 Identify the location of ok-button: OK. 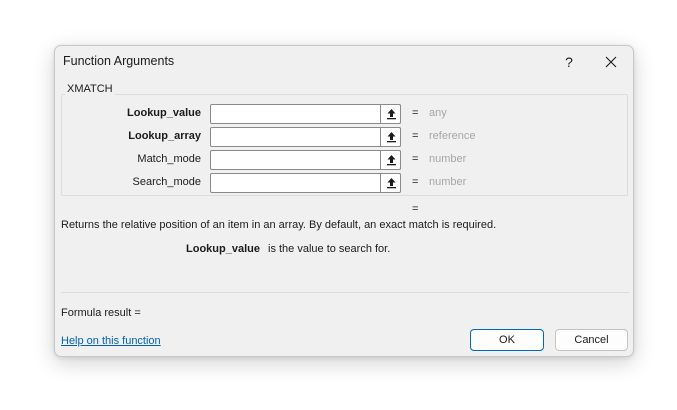
(507, 340).